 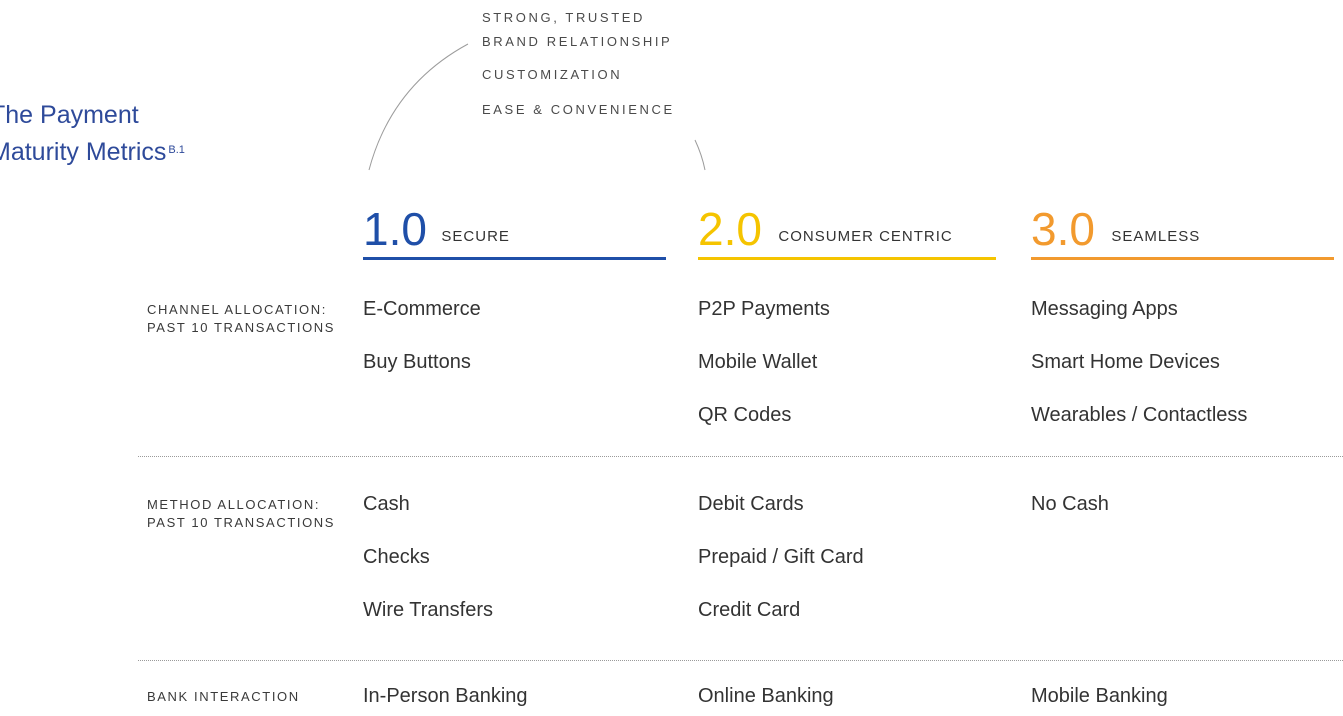 I want to click on tier-header-2: 2.0 CONSUMER CENTRIC, so click(x=847, y=229).